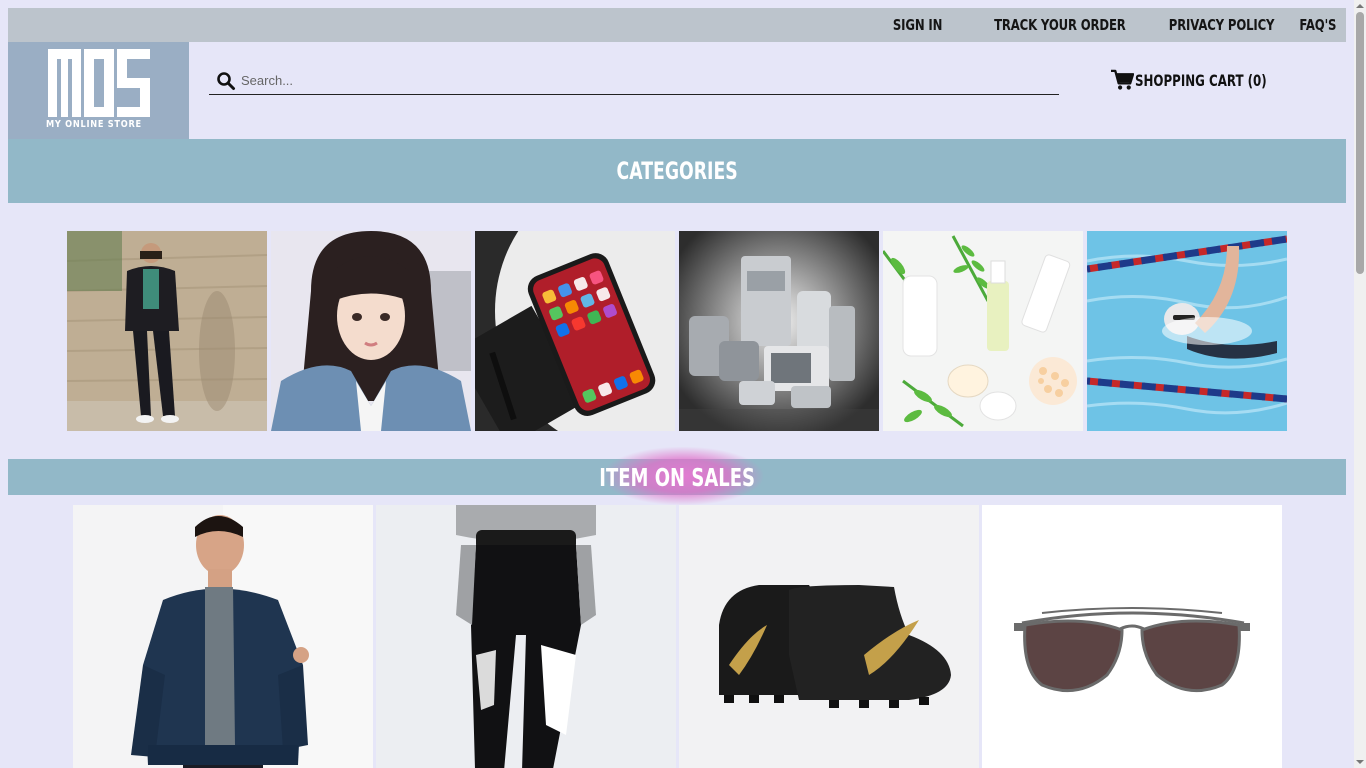 The width and height of the screenshot is (1366, 768). Describe the element at coordinates (1201, 80) in the screenshot. I see `shopping-cart-label: SHOPPING CART (0)` at that location.